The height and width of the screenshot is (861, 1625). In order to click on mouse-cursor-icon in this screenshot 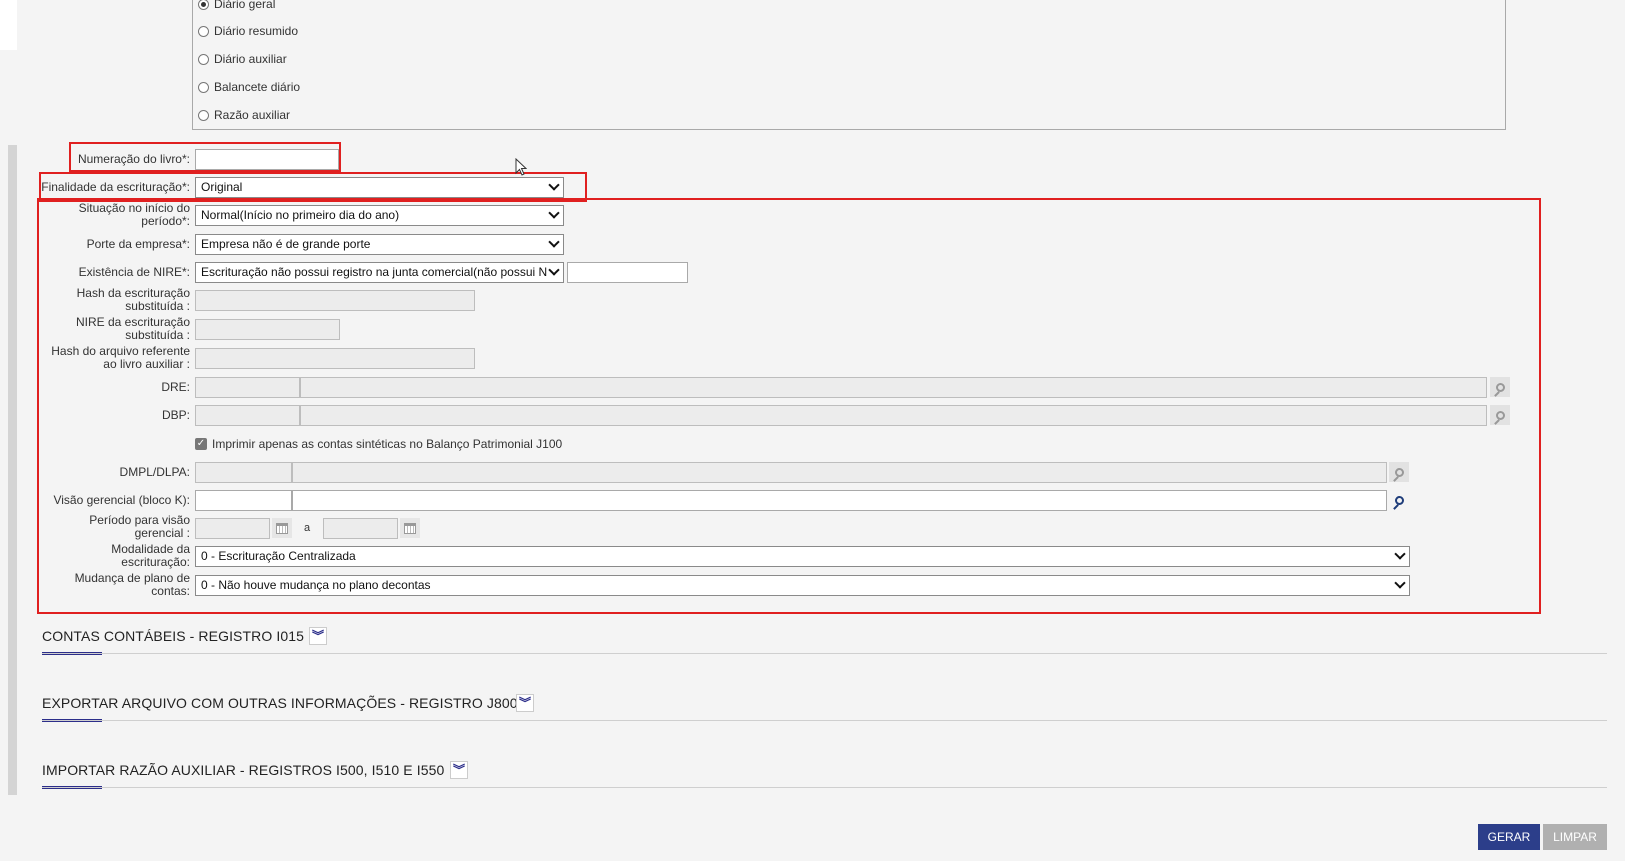, I will do `click(521, 167)`.